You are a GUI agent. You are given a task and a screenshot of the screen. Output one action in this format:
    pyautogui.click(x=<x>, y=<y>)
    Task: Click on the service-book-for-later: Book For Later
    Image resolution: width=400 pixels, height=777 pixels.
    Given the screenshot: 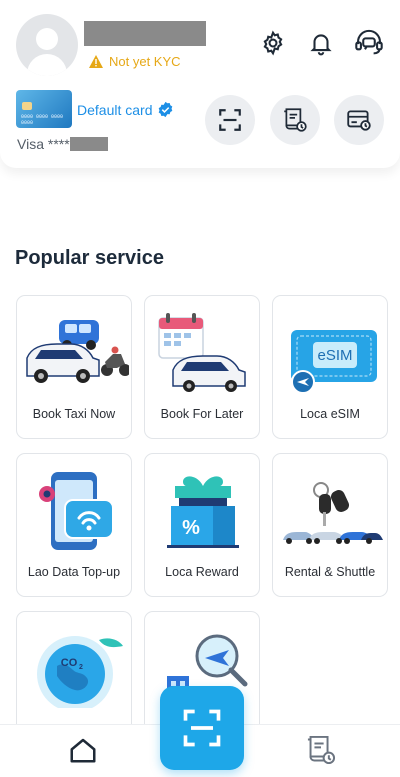 What is the action you would take?
    pyautogui.click(x=202, y=367)
    